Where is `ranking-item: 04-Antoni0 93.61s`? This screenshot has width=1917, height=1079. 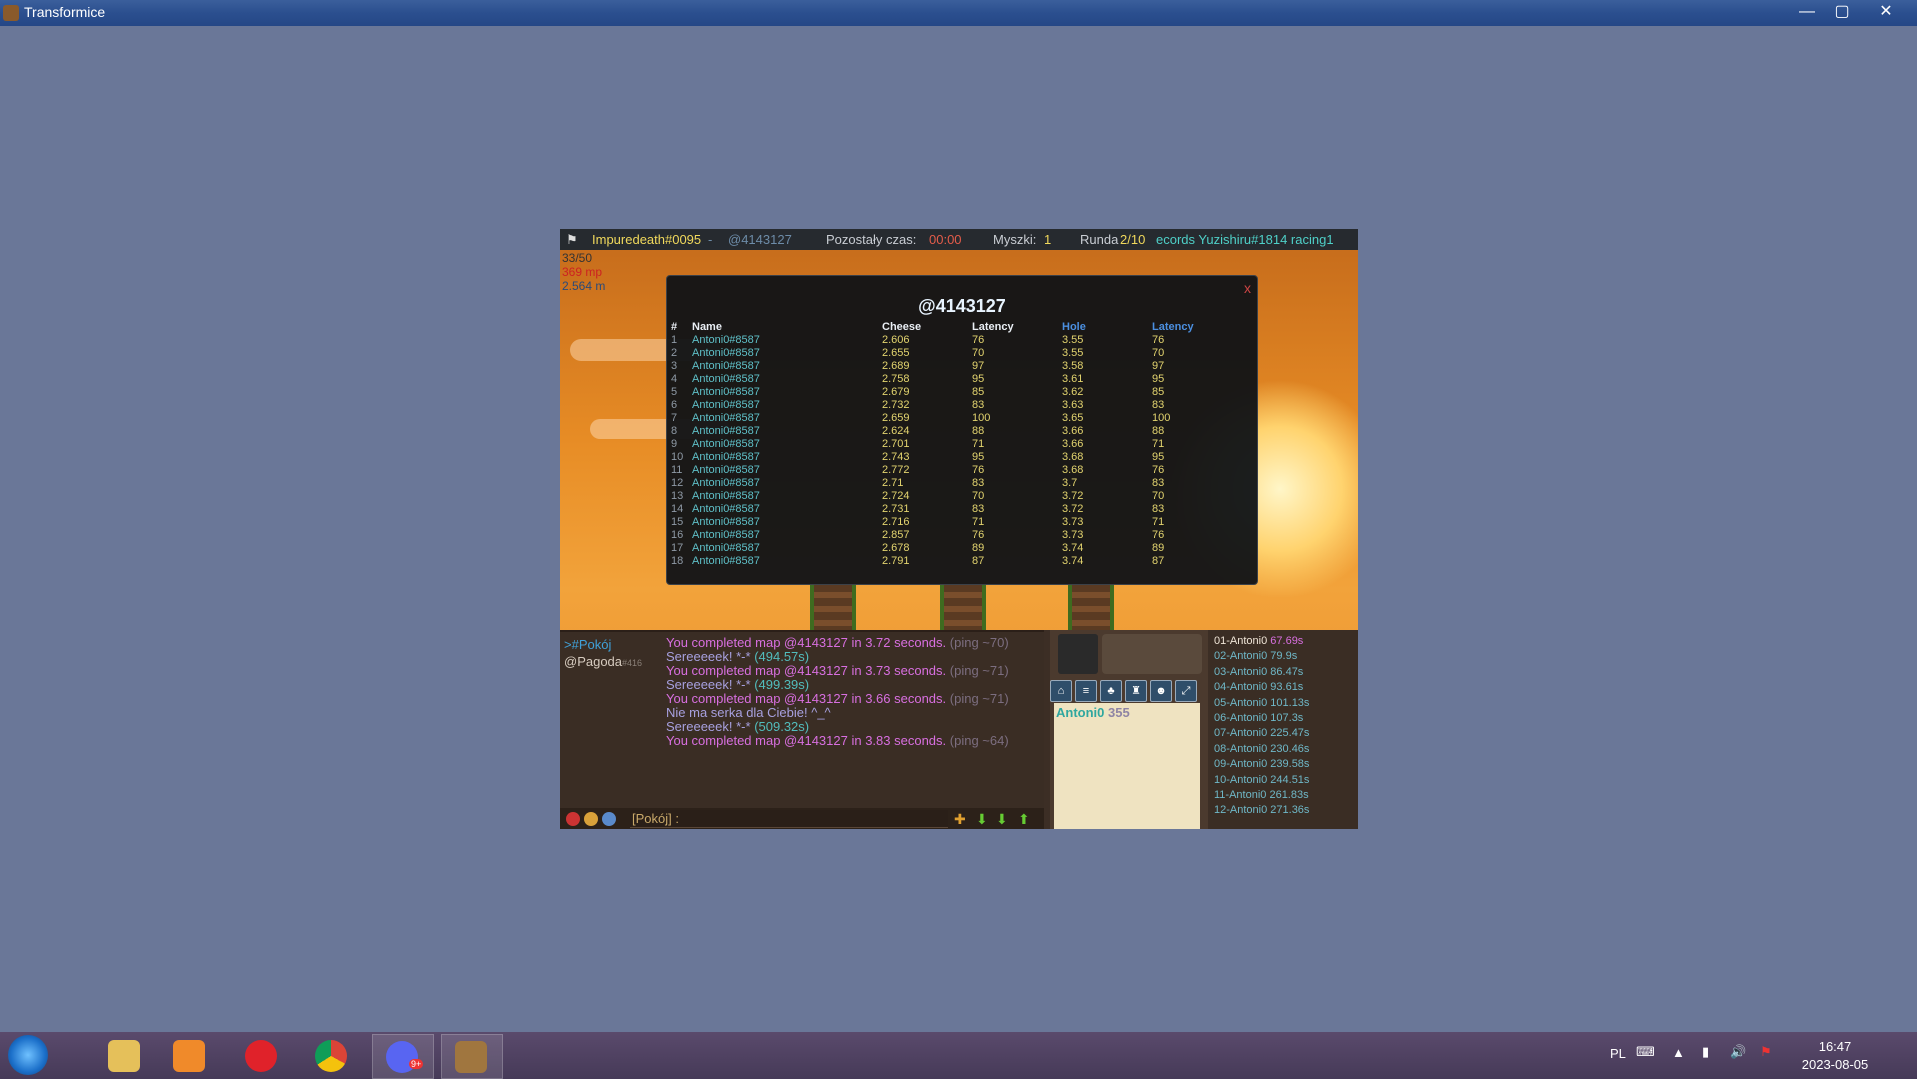
ranking-item: 04-Antoni0 93.61s is located at coordinates (1261, 687).